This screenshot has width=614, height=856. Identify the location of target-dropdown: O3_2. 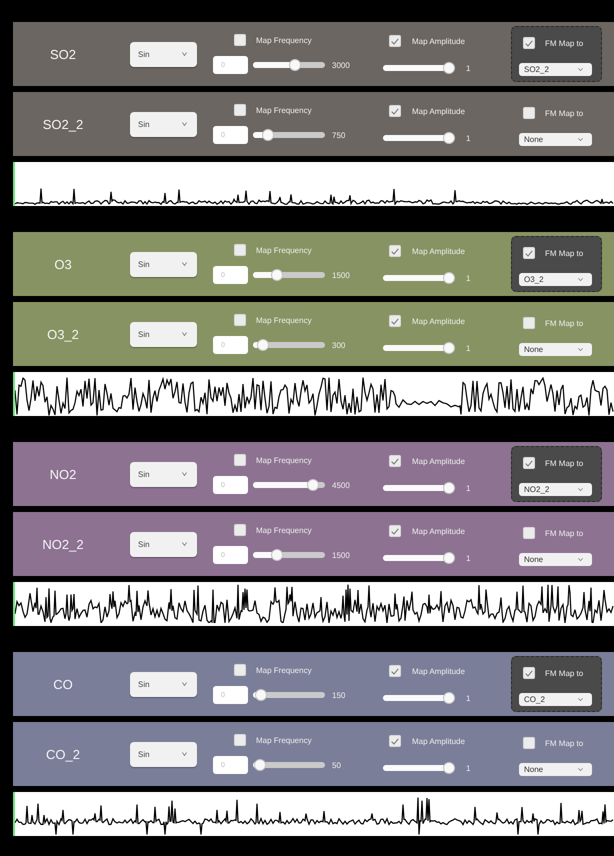
(555, 279).